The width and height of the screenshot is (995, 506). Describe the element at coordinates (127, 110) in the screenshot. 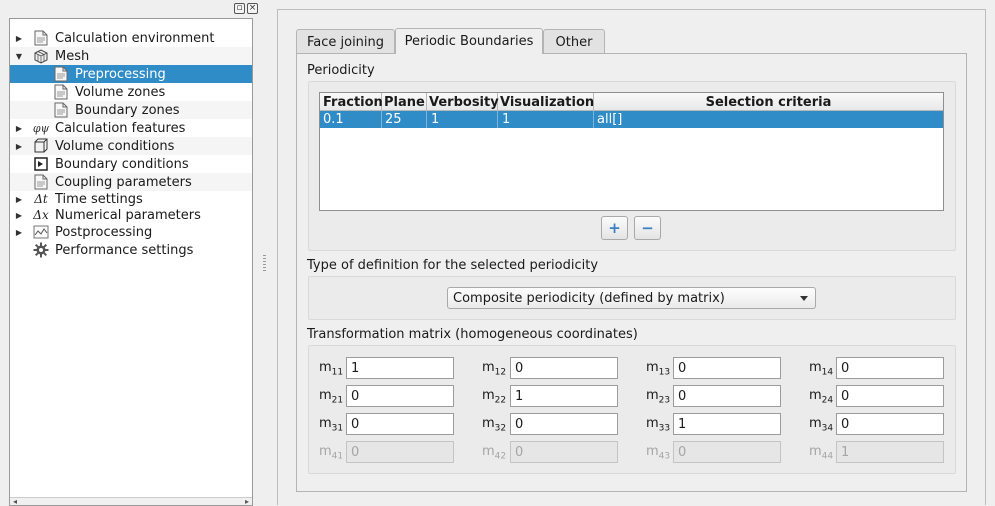

I see `tree-item-label: Boundary zones` at that location.